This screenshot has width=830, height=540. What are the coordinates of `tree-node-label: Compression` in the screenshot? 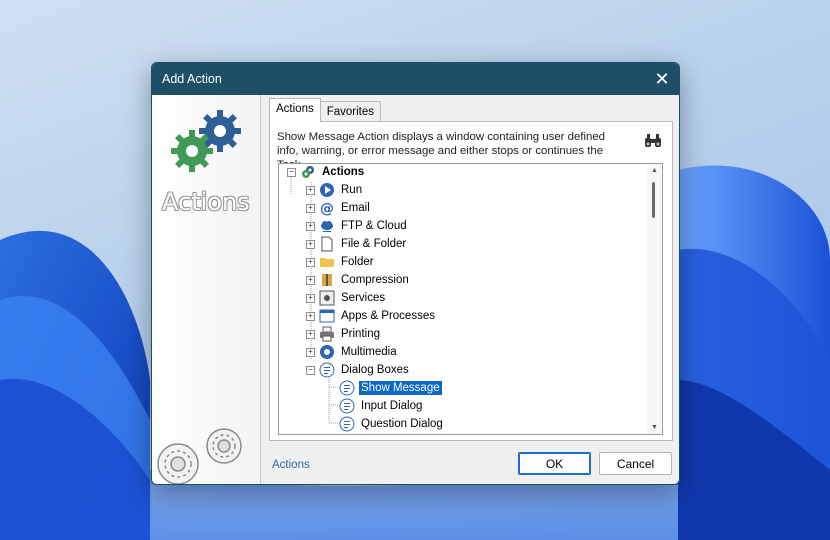 It's located at (375, 280).